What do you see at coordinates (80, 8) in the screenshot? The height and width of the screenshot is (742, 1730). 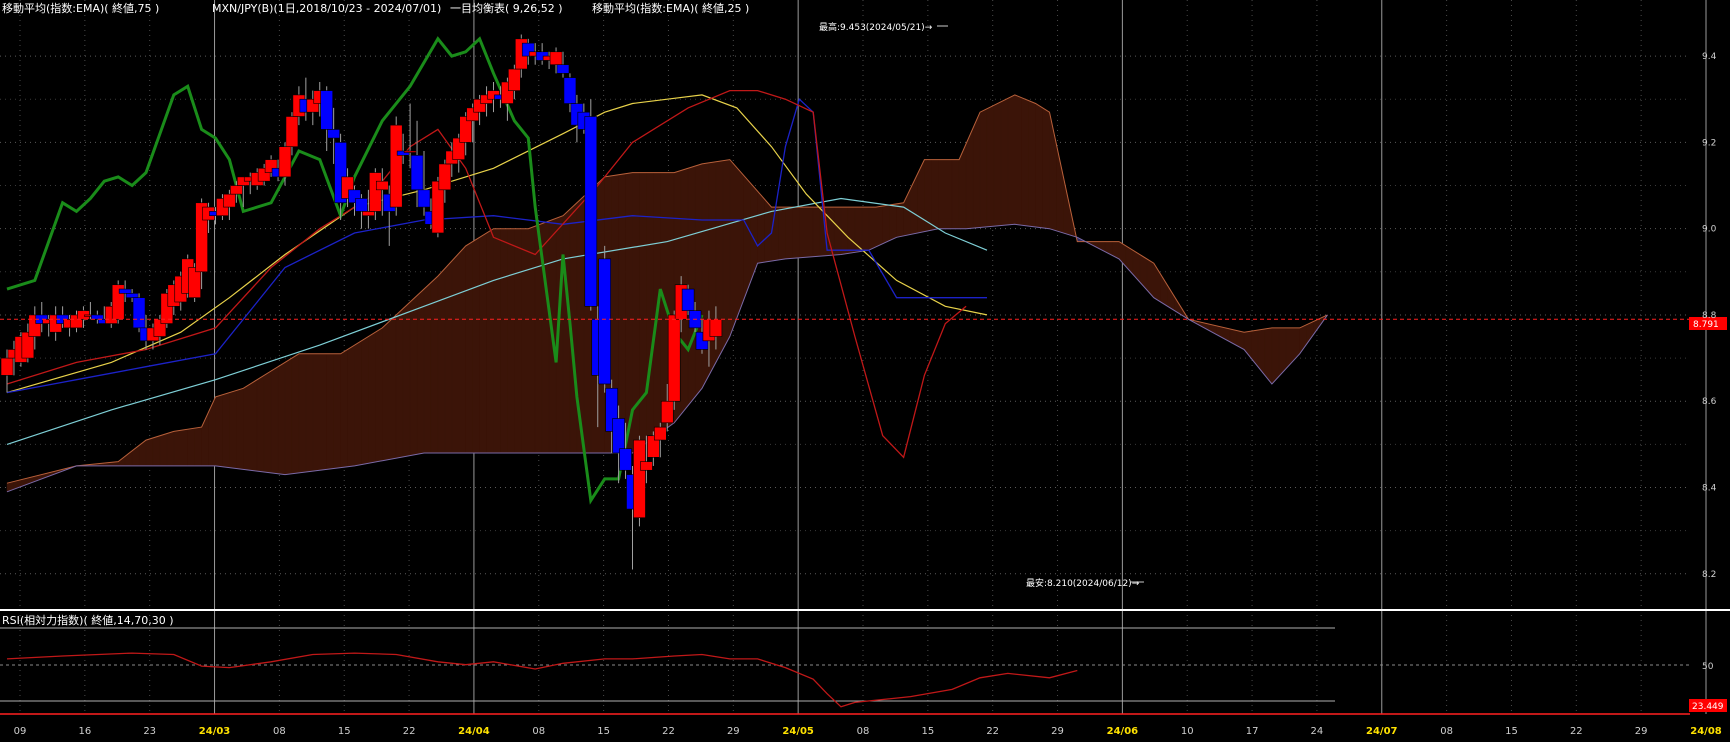 I see `header-ema75-label: 移動平均(指数:EMA)( 終値,75 )` at bounding box center [80, 8].